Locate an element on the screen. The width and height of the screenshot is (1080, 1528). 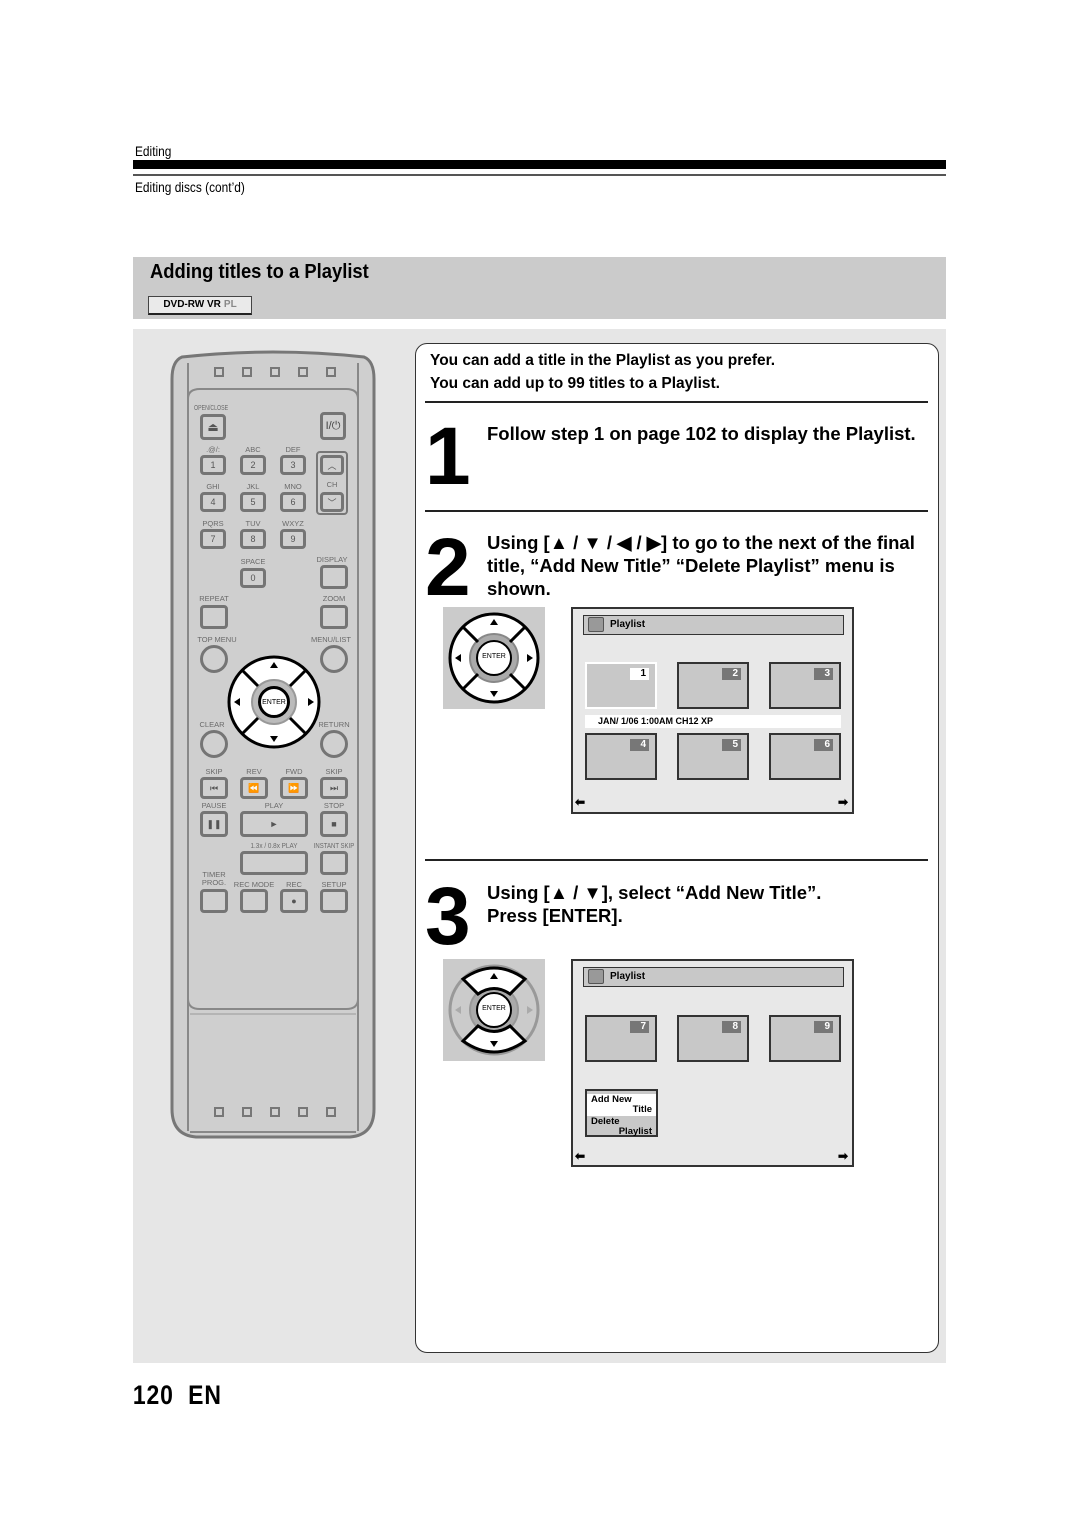
pause-icon: ❚❚ is located at coordinates (214, 823).